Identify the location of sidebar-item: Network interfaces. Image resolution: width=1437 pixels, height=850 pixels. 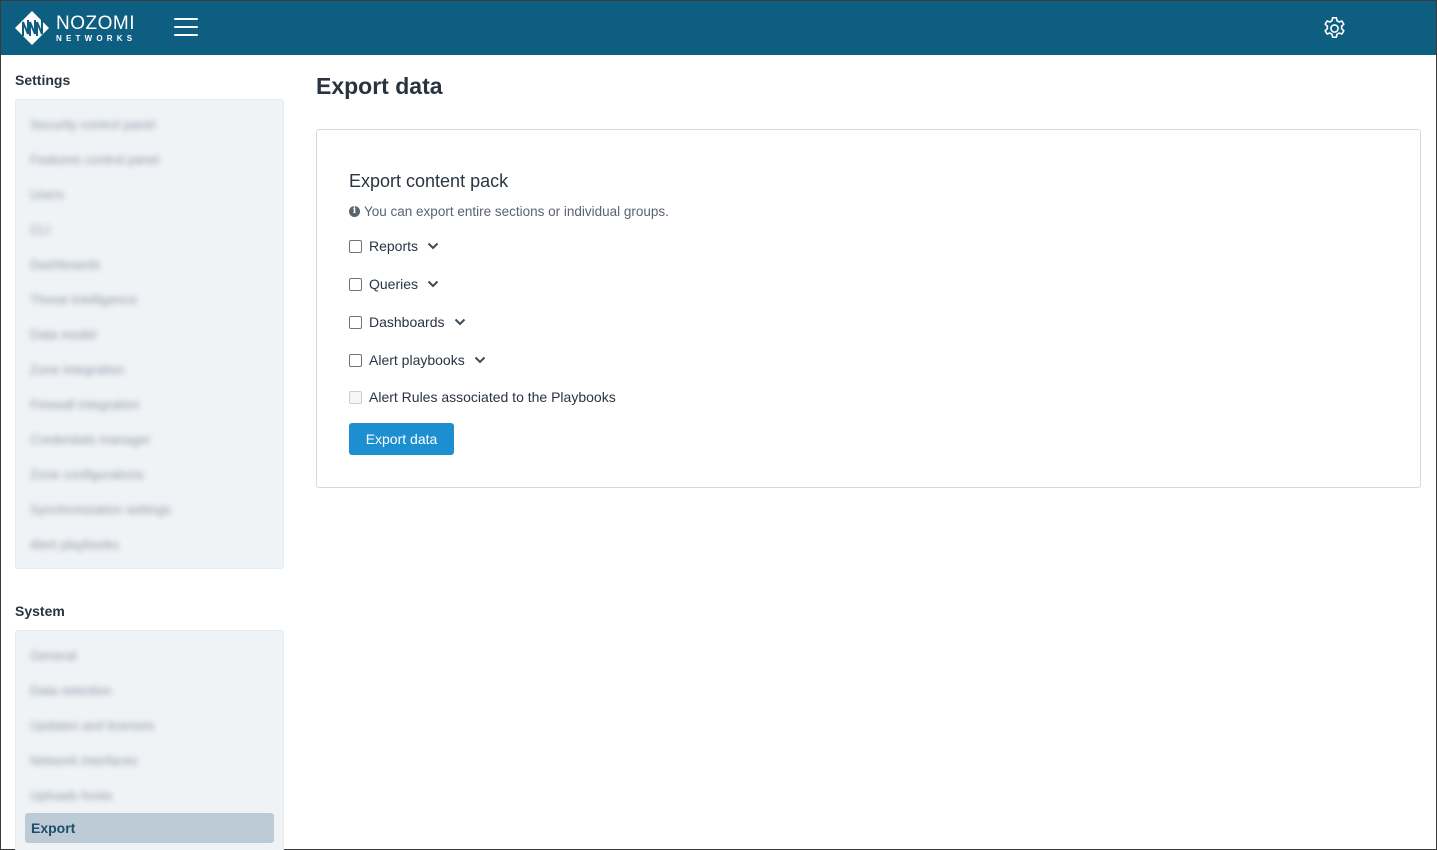
(149, 760).